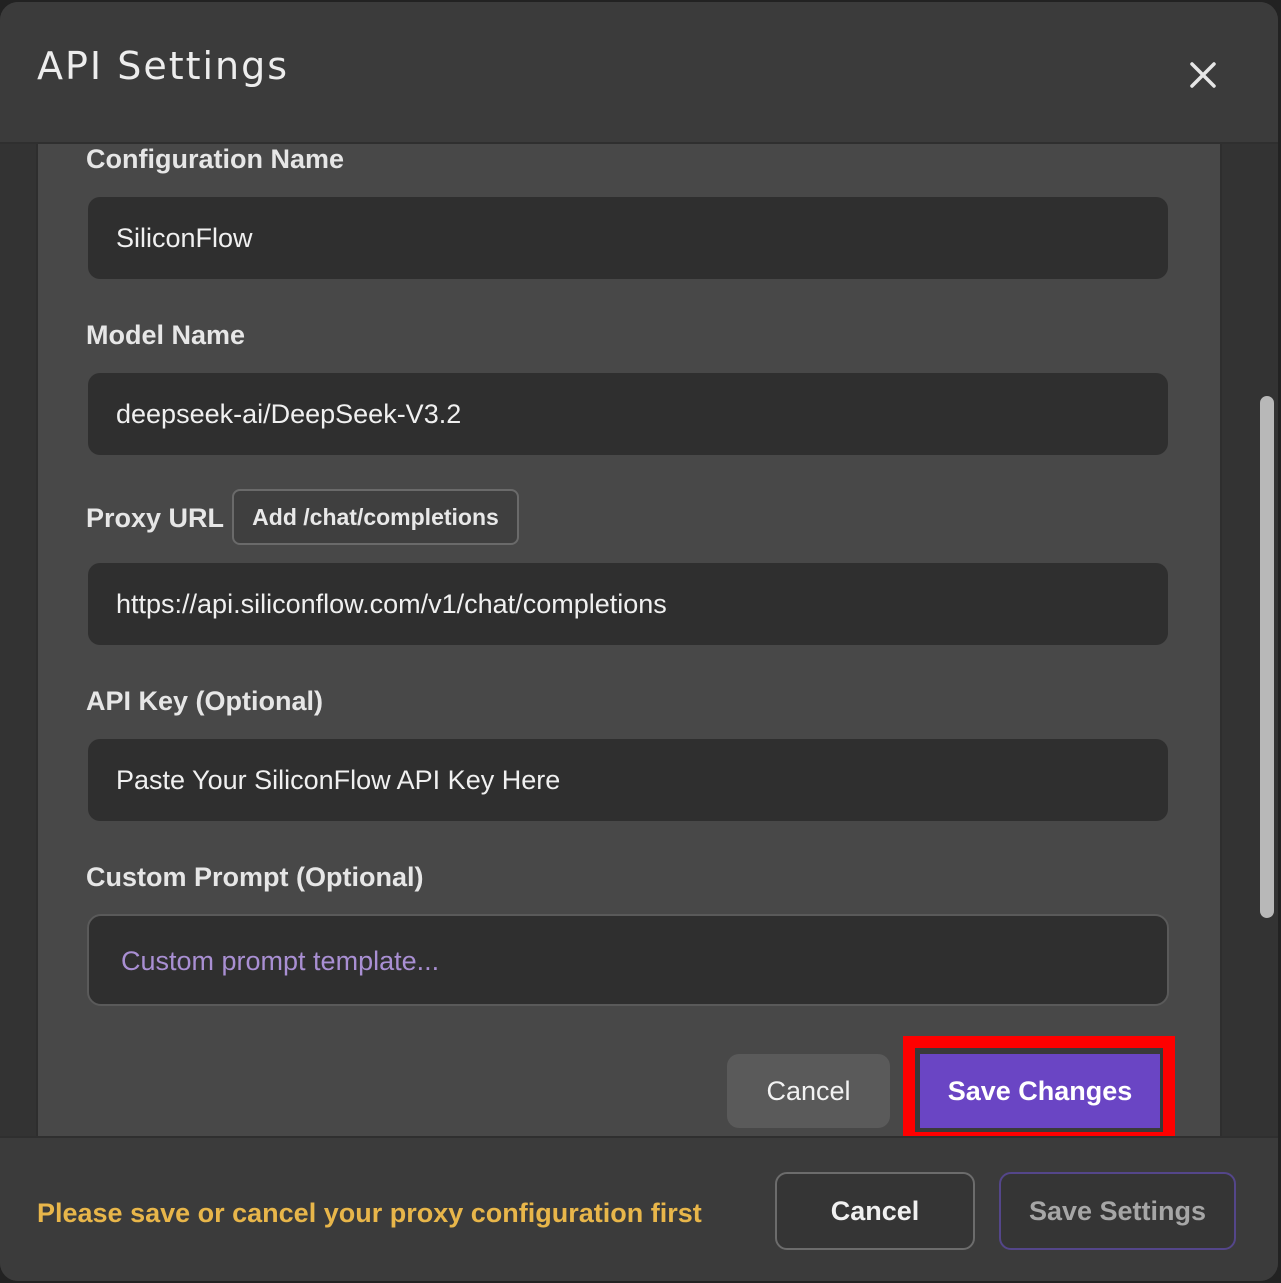 This screenshot has height=1283, width=1281. I want to click on api-key-input, so click(628, 780).